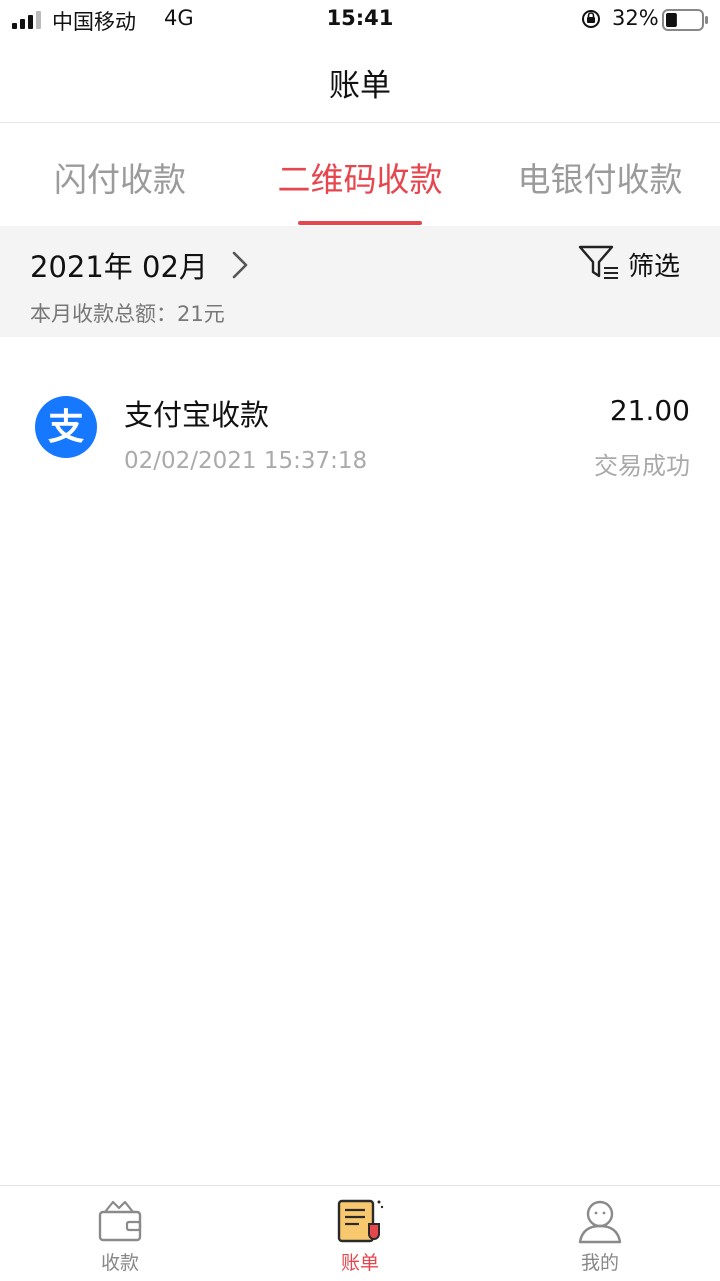 The image size is (720, 1281). I want to click on active-tab-indicator, so click(360, 223).